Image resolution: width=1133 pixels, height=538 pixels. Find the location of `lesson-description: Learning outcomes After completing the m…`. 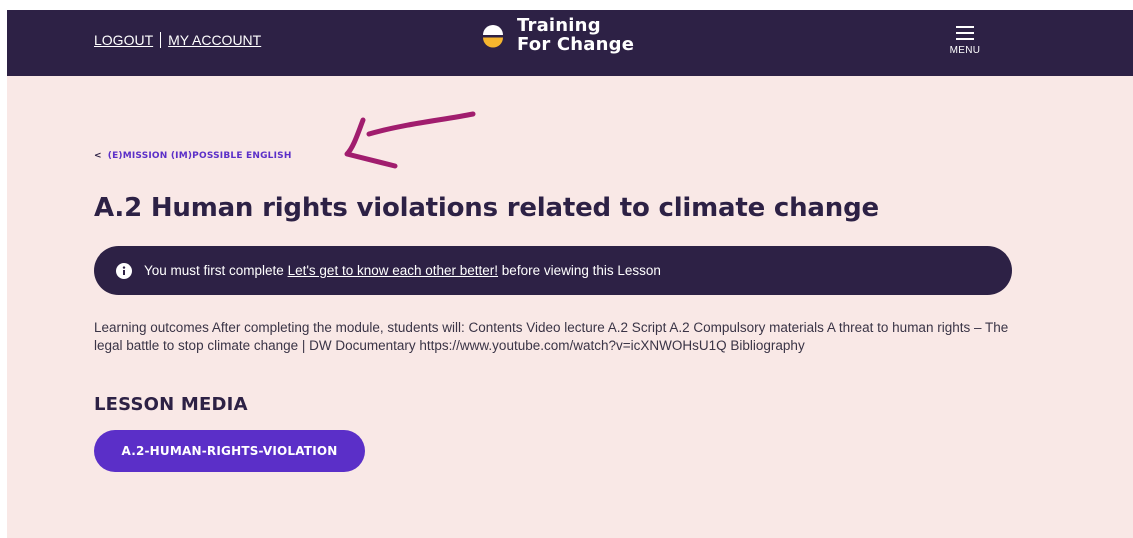

lesson-description: Learning outcomes After completing the m… is located at coordinates (551, 336).